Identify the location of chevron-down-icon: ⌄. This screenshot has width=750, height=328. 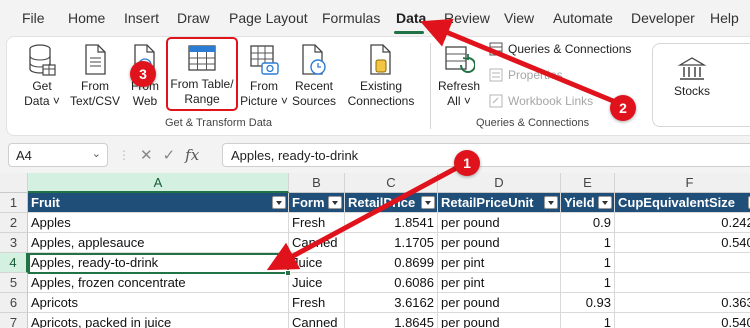
(96, 153).